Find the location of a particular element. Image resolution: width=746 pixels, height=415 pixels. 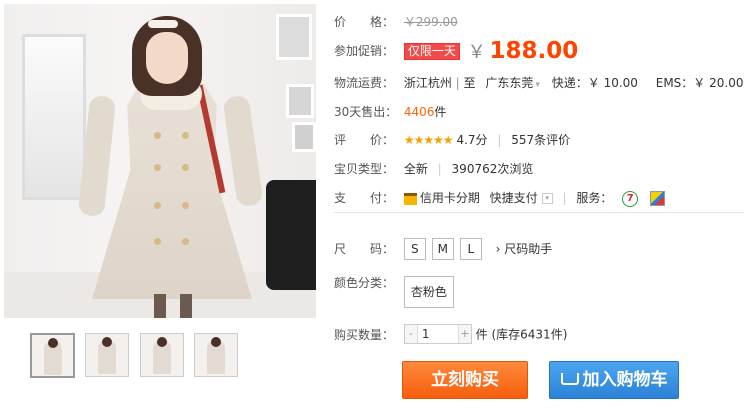

item-type-label: 宝贝类型： is located at coordinates (364, 169).